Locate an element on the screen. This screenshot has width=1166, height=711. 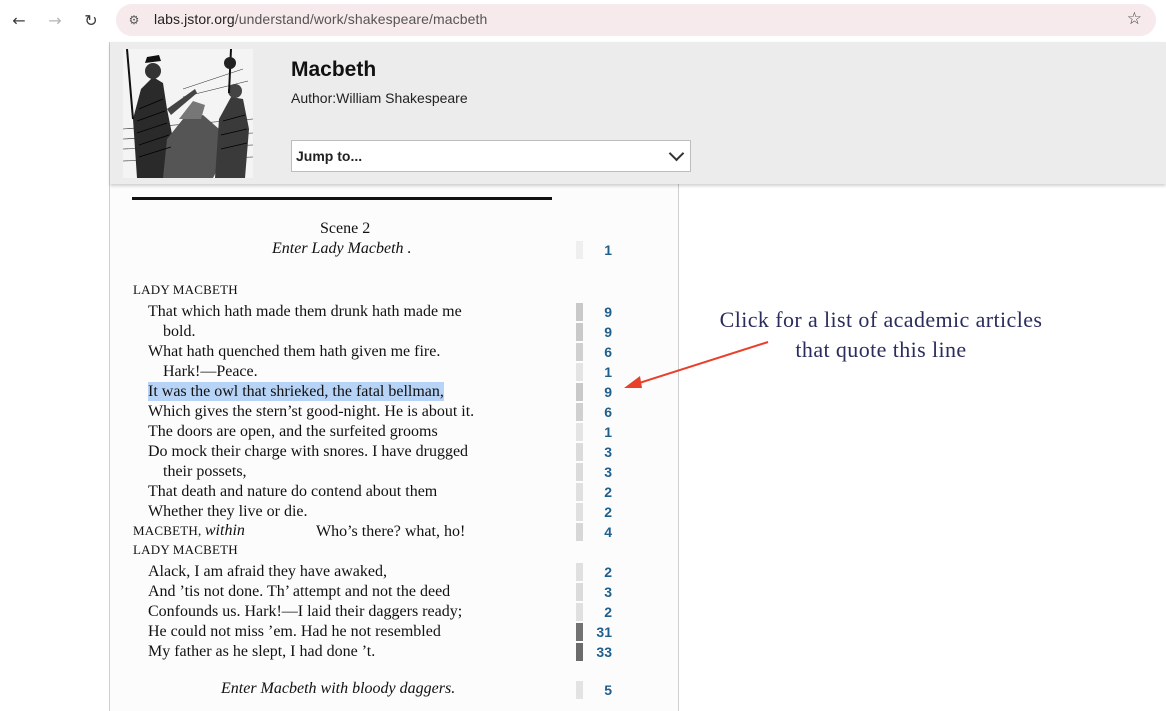
verse-line: their possets, is located at coordinates (205, 471).